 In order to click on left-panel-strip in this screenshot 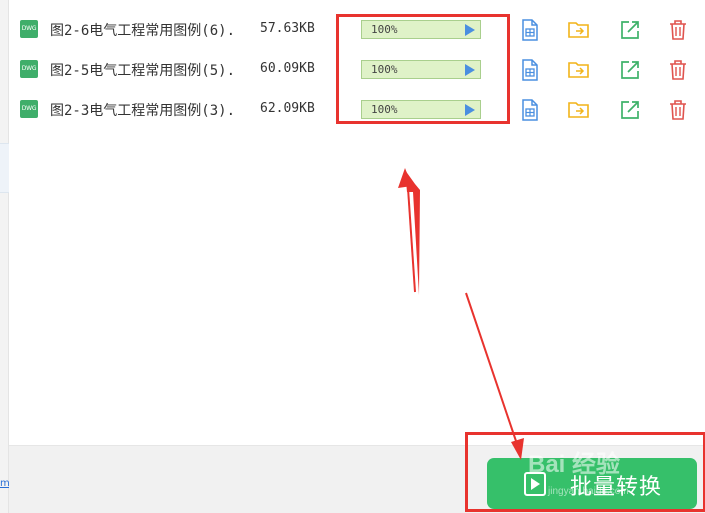, I will do `click(4, 256)`.